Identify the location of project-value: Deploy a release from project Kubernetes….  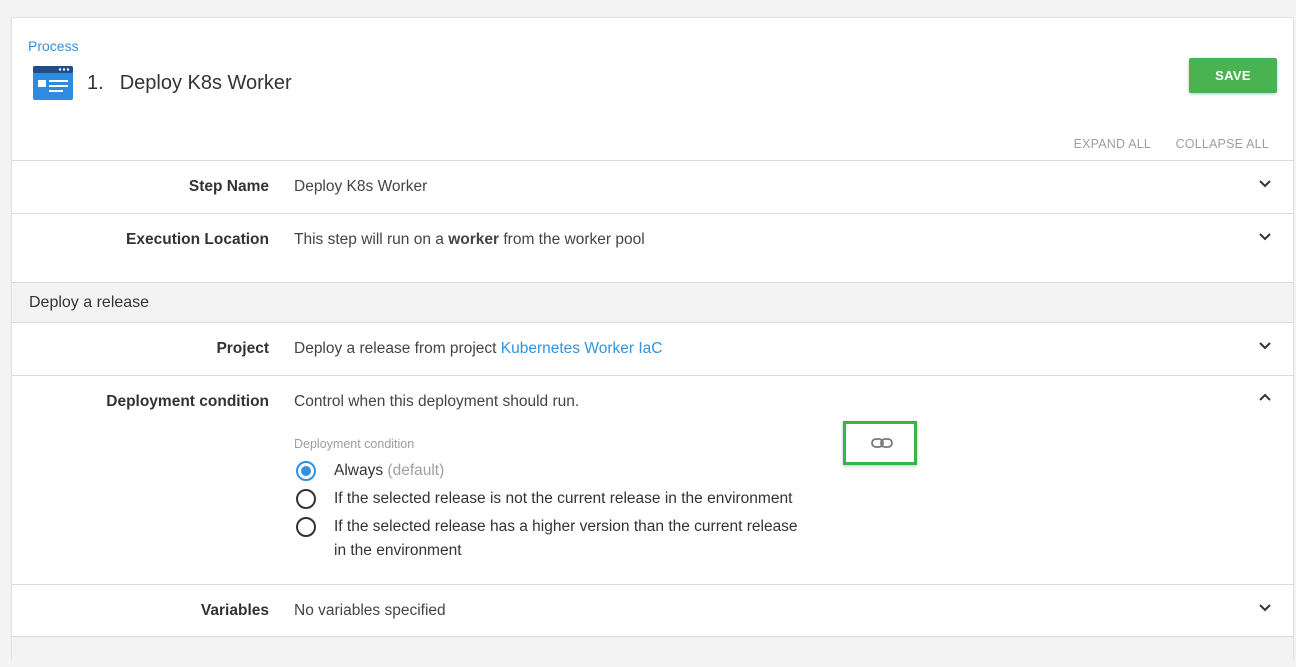
(478, 349).